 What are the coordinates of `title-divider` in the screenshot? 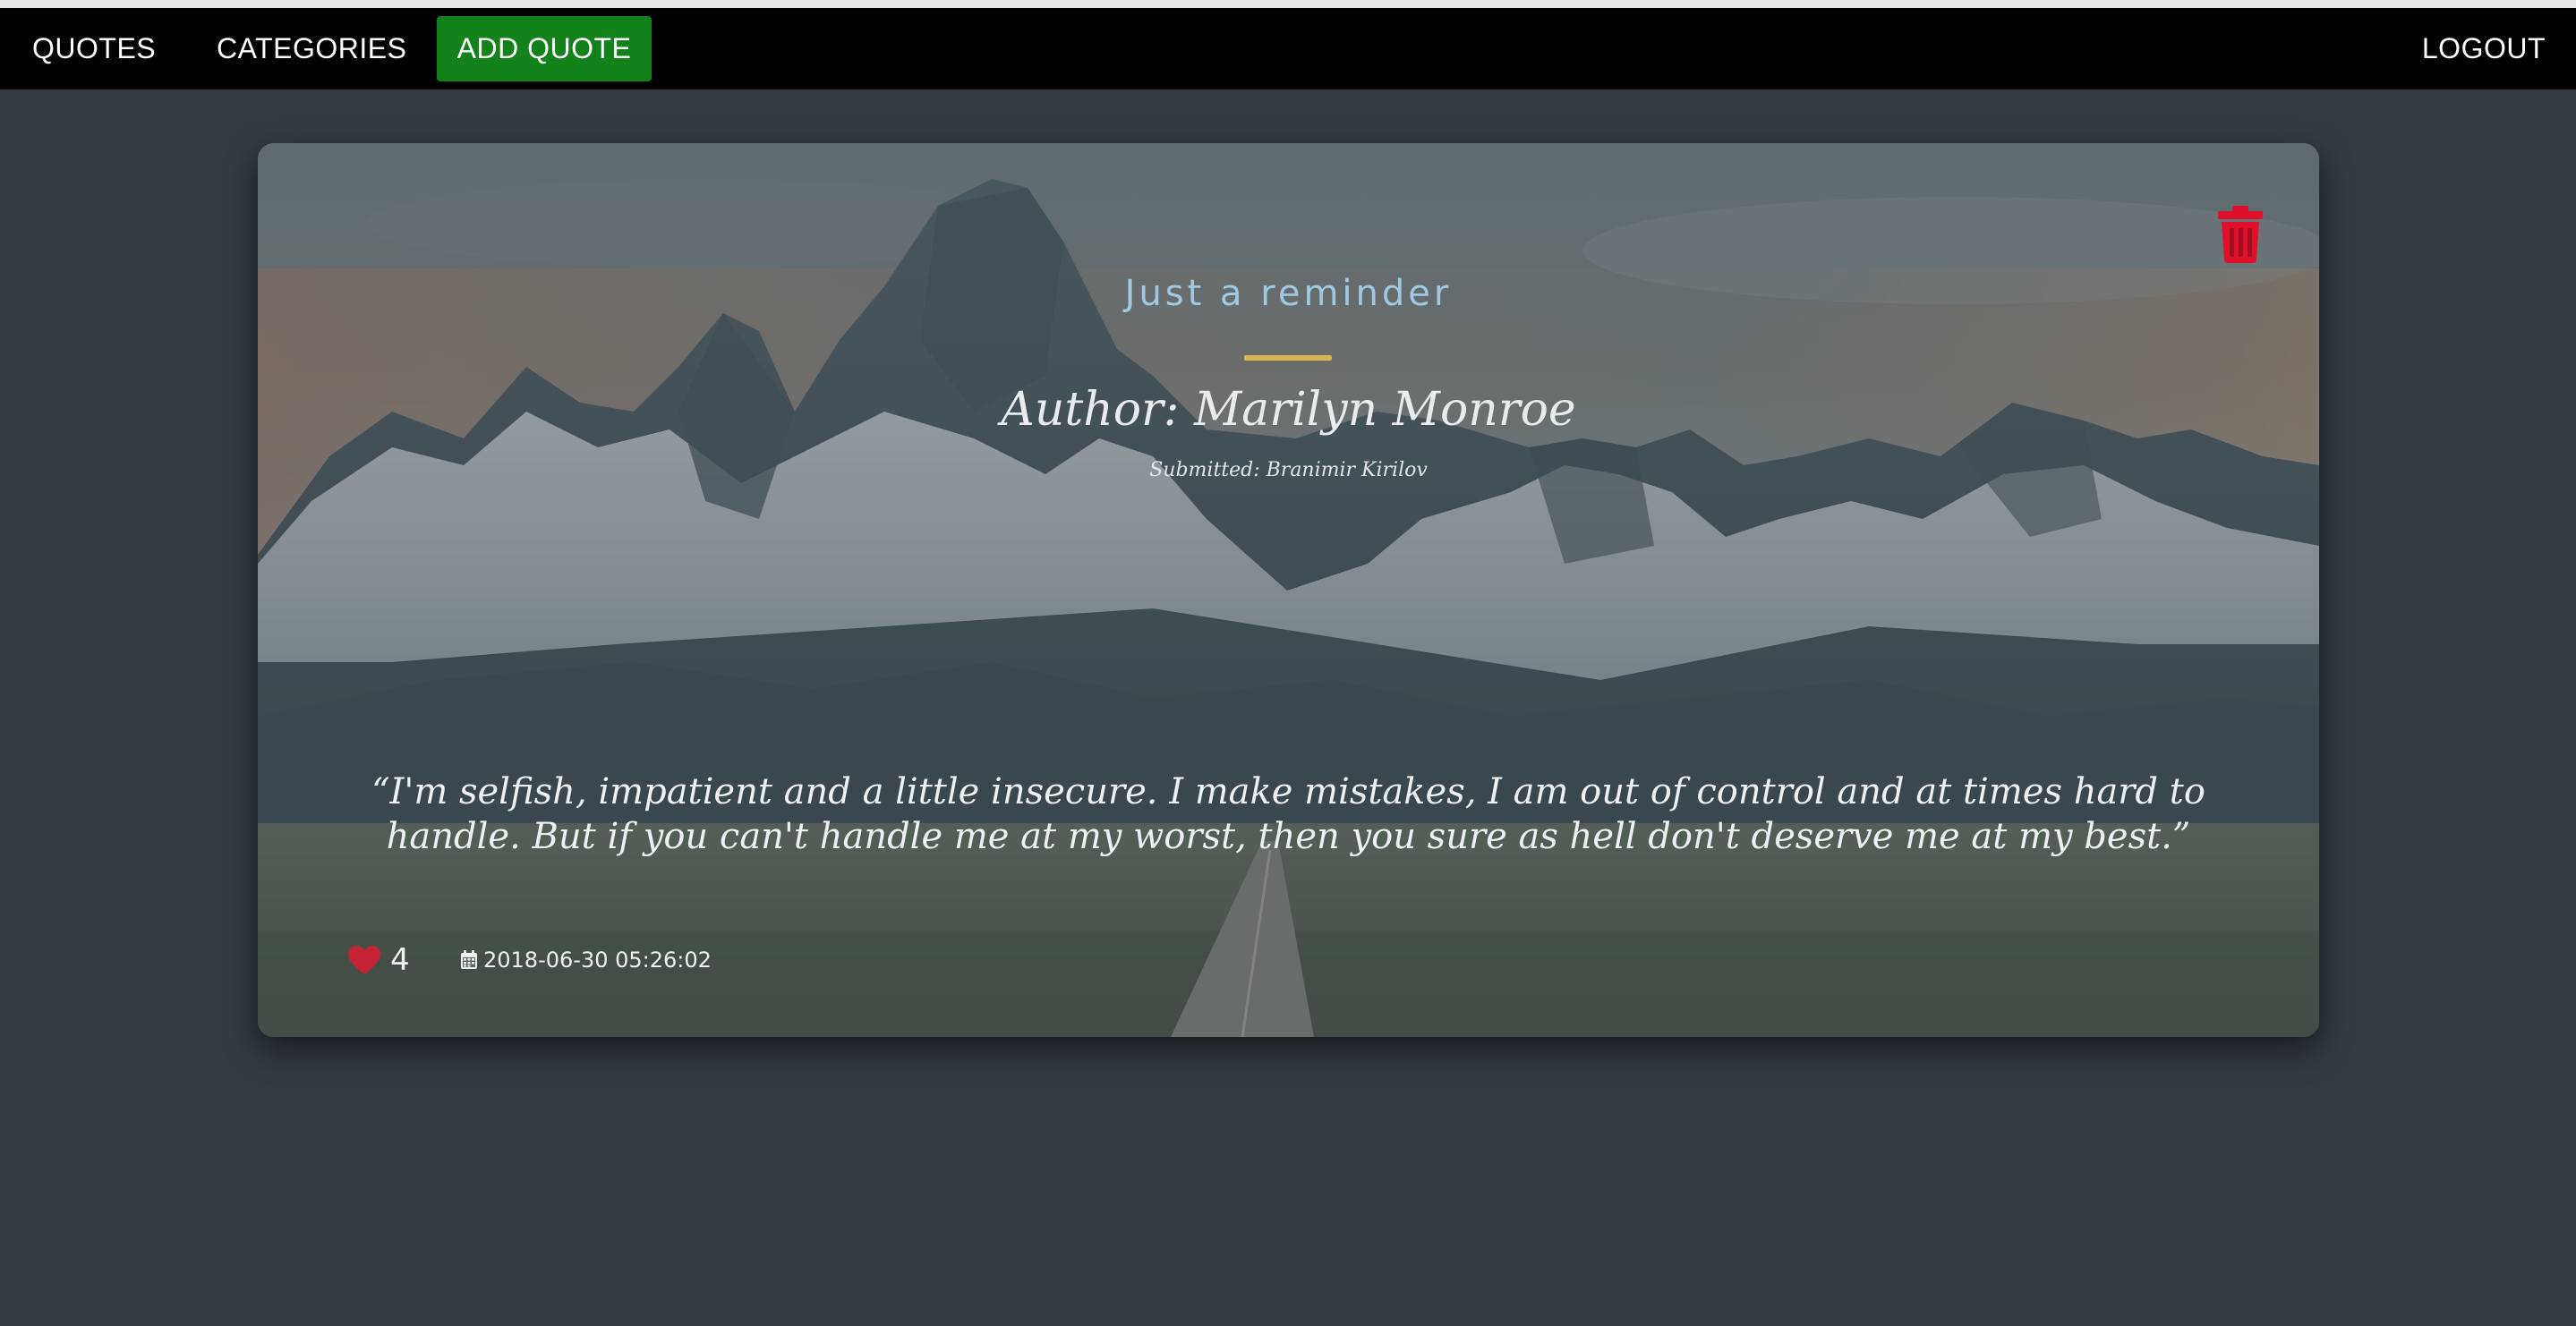 It's located at (1288, 358).